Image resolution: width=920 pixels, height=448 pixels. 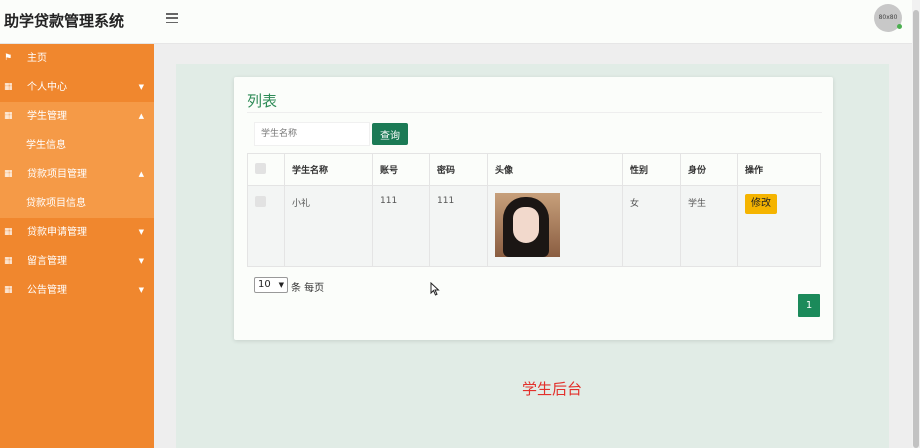 I want to click on mouse-cursor-icon, so click(x=435, y=289).